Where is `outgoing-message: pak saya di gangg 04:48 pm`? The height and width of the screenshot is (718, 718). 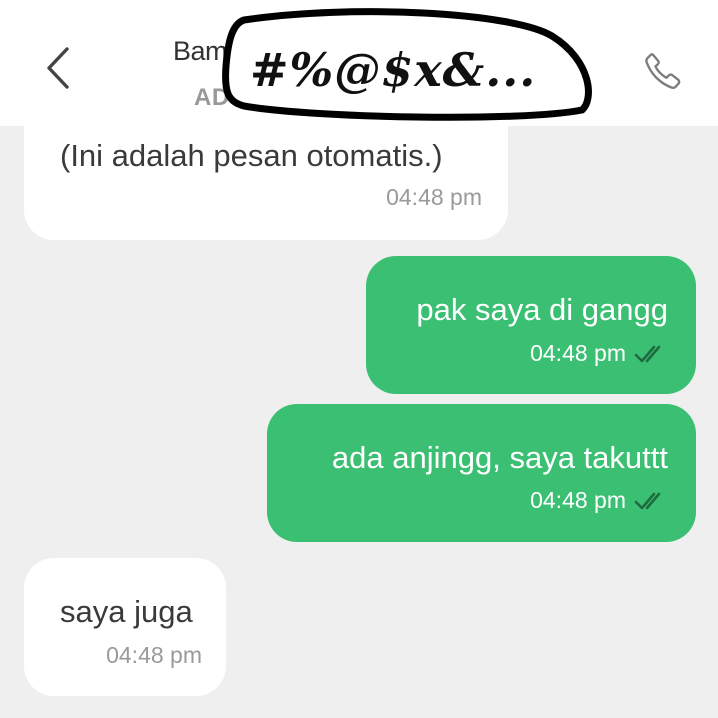 outgoing-message: pak saya di gangg 04:48 pm is located at coordinates (531, 325).